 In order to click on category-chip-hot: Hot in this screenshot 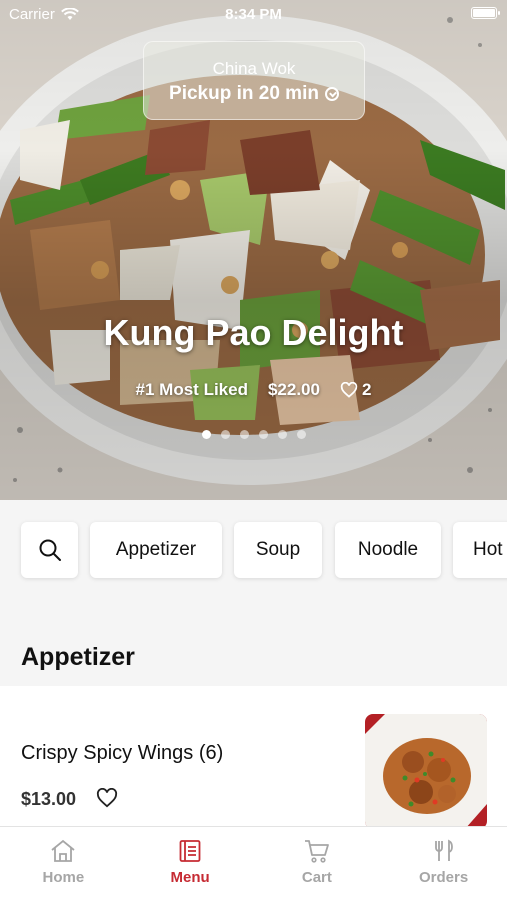, I will do `click(480, 550)`.